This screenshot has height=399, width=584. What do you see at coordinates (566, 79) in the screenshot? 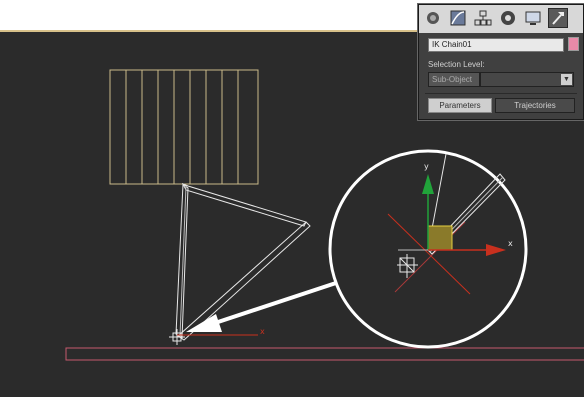
I see `chevron-down-icon: ▼` at bounding box center [566, 79].